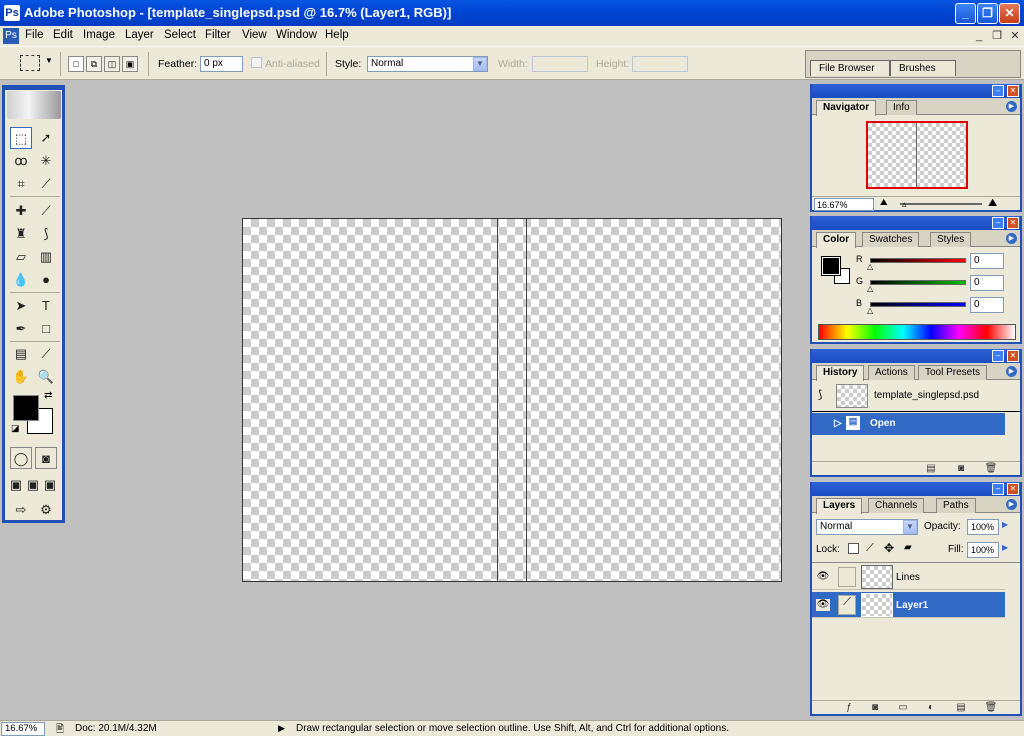 The image size is (1024, 736). What do you see at coordinates (1005, 547) in the screenshot?
I see `fill-arrow-icon: ▶` at bounding box center [1005, 547].